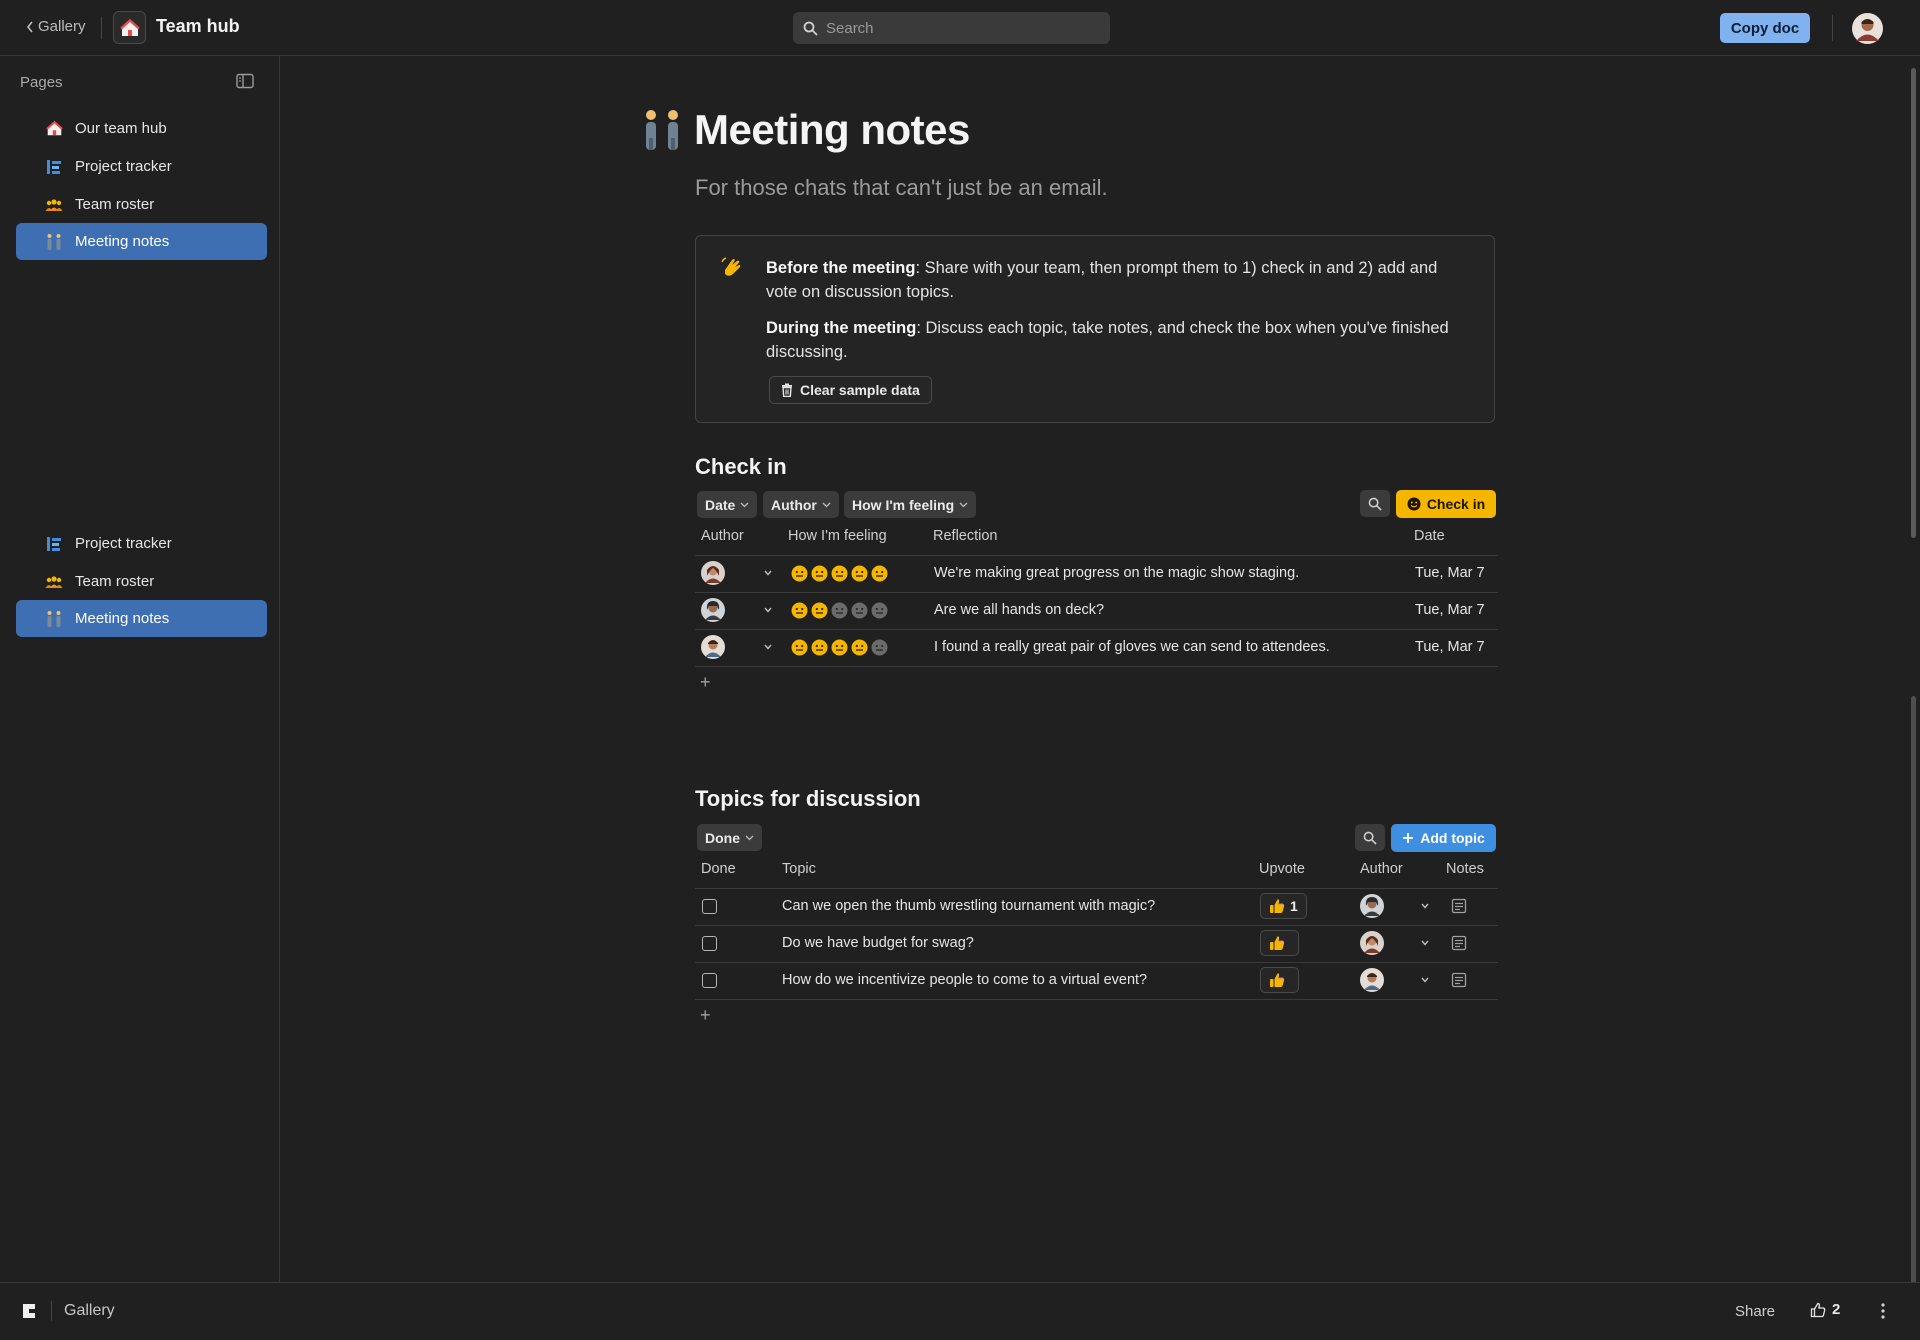  What do you see at coordinates (1836, 1309) in the screenshot?
I see `like-count: 2` at bounding box center [1836, 1309].